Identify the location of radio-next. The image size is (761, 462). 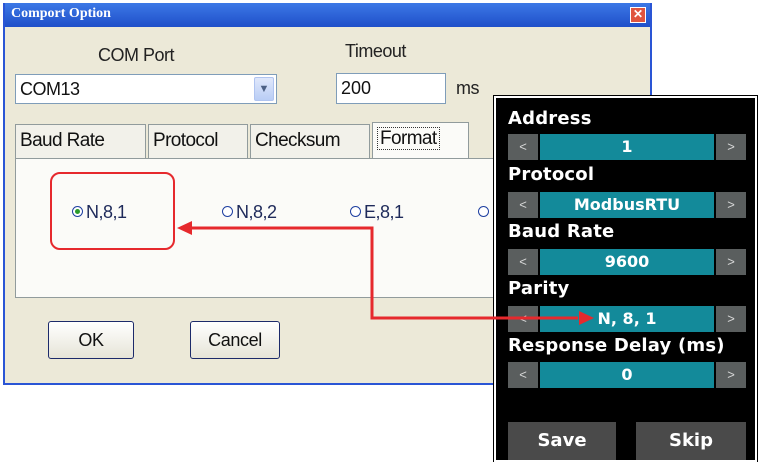
(485, 212).